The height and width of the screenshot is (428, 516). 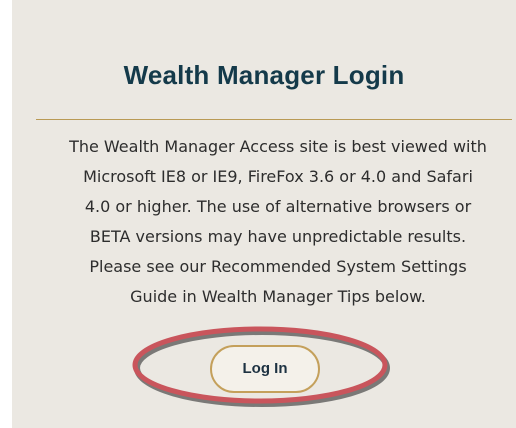 What do you see at coordinates (278, 296) in the screenshot?
I see `notice-line: Guide in Wealth Manager Tips below.` at bounding box center [278, 296].